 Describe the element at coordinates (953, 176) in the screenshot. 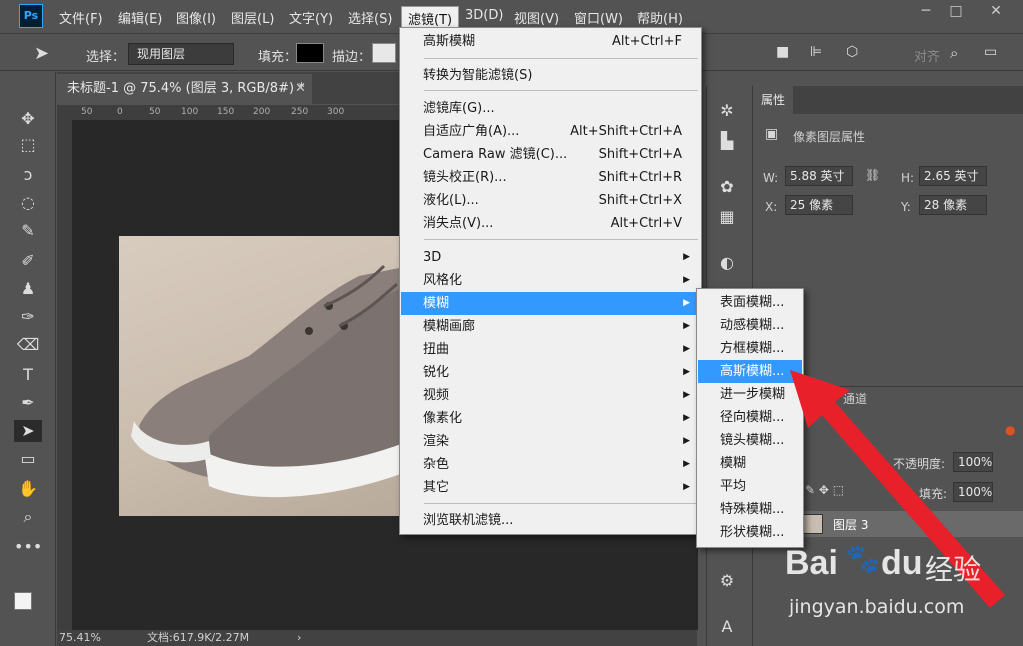

I see `height-field: 2.65 英寸` at that location.